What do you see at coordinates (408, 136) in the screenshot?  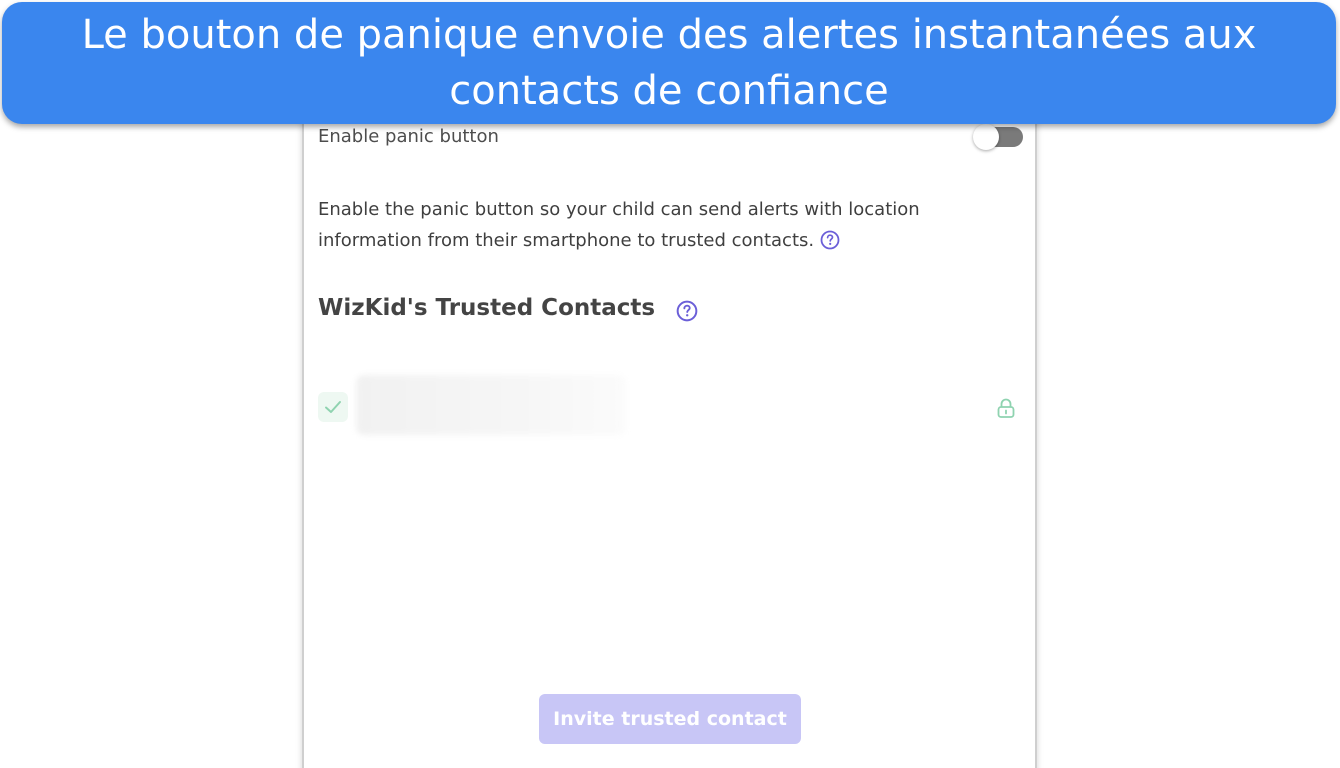 I see `panic-toggle-label: Enable panic button` at bounding box center [408, 136].